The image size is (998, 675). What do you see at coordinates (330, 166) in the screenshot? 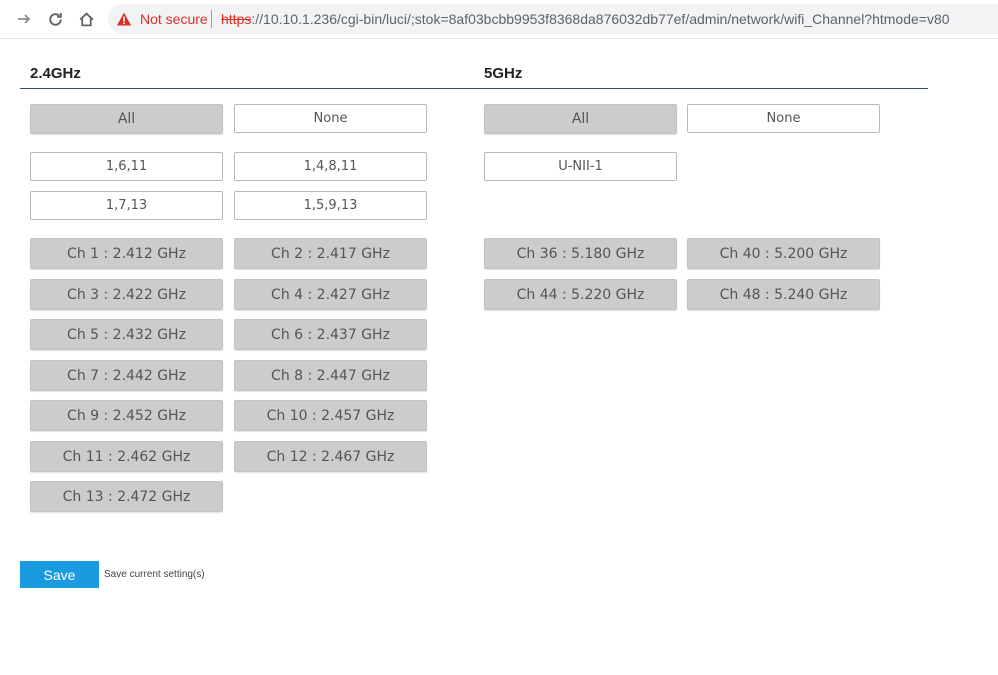
I see `band24-preset-button: 1,4,8,11` at bounding box center [330, 166].